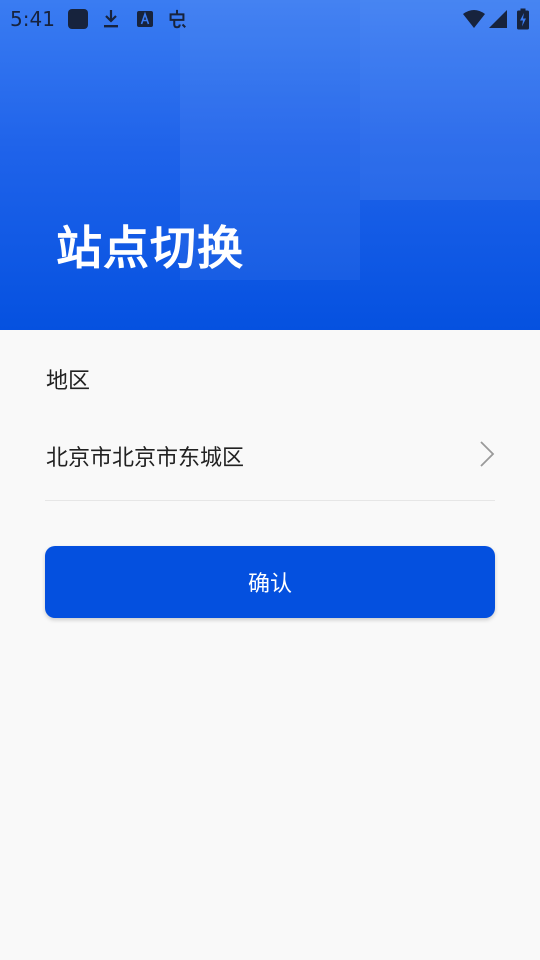 The width and height of the screenshot is (540, 960). I want to click on confirm-button: 确认, so click(270, 582).